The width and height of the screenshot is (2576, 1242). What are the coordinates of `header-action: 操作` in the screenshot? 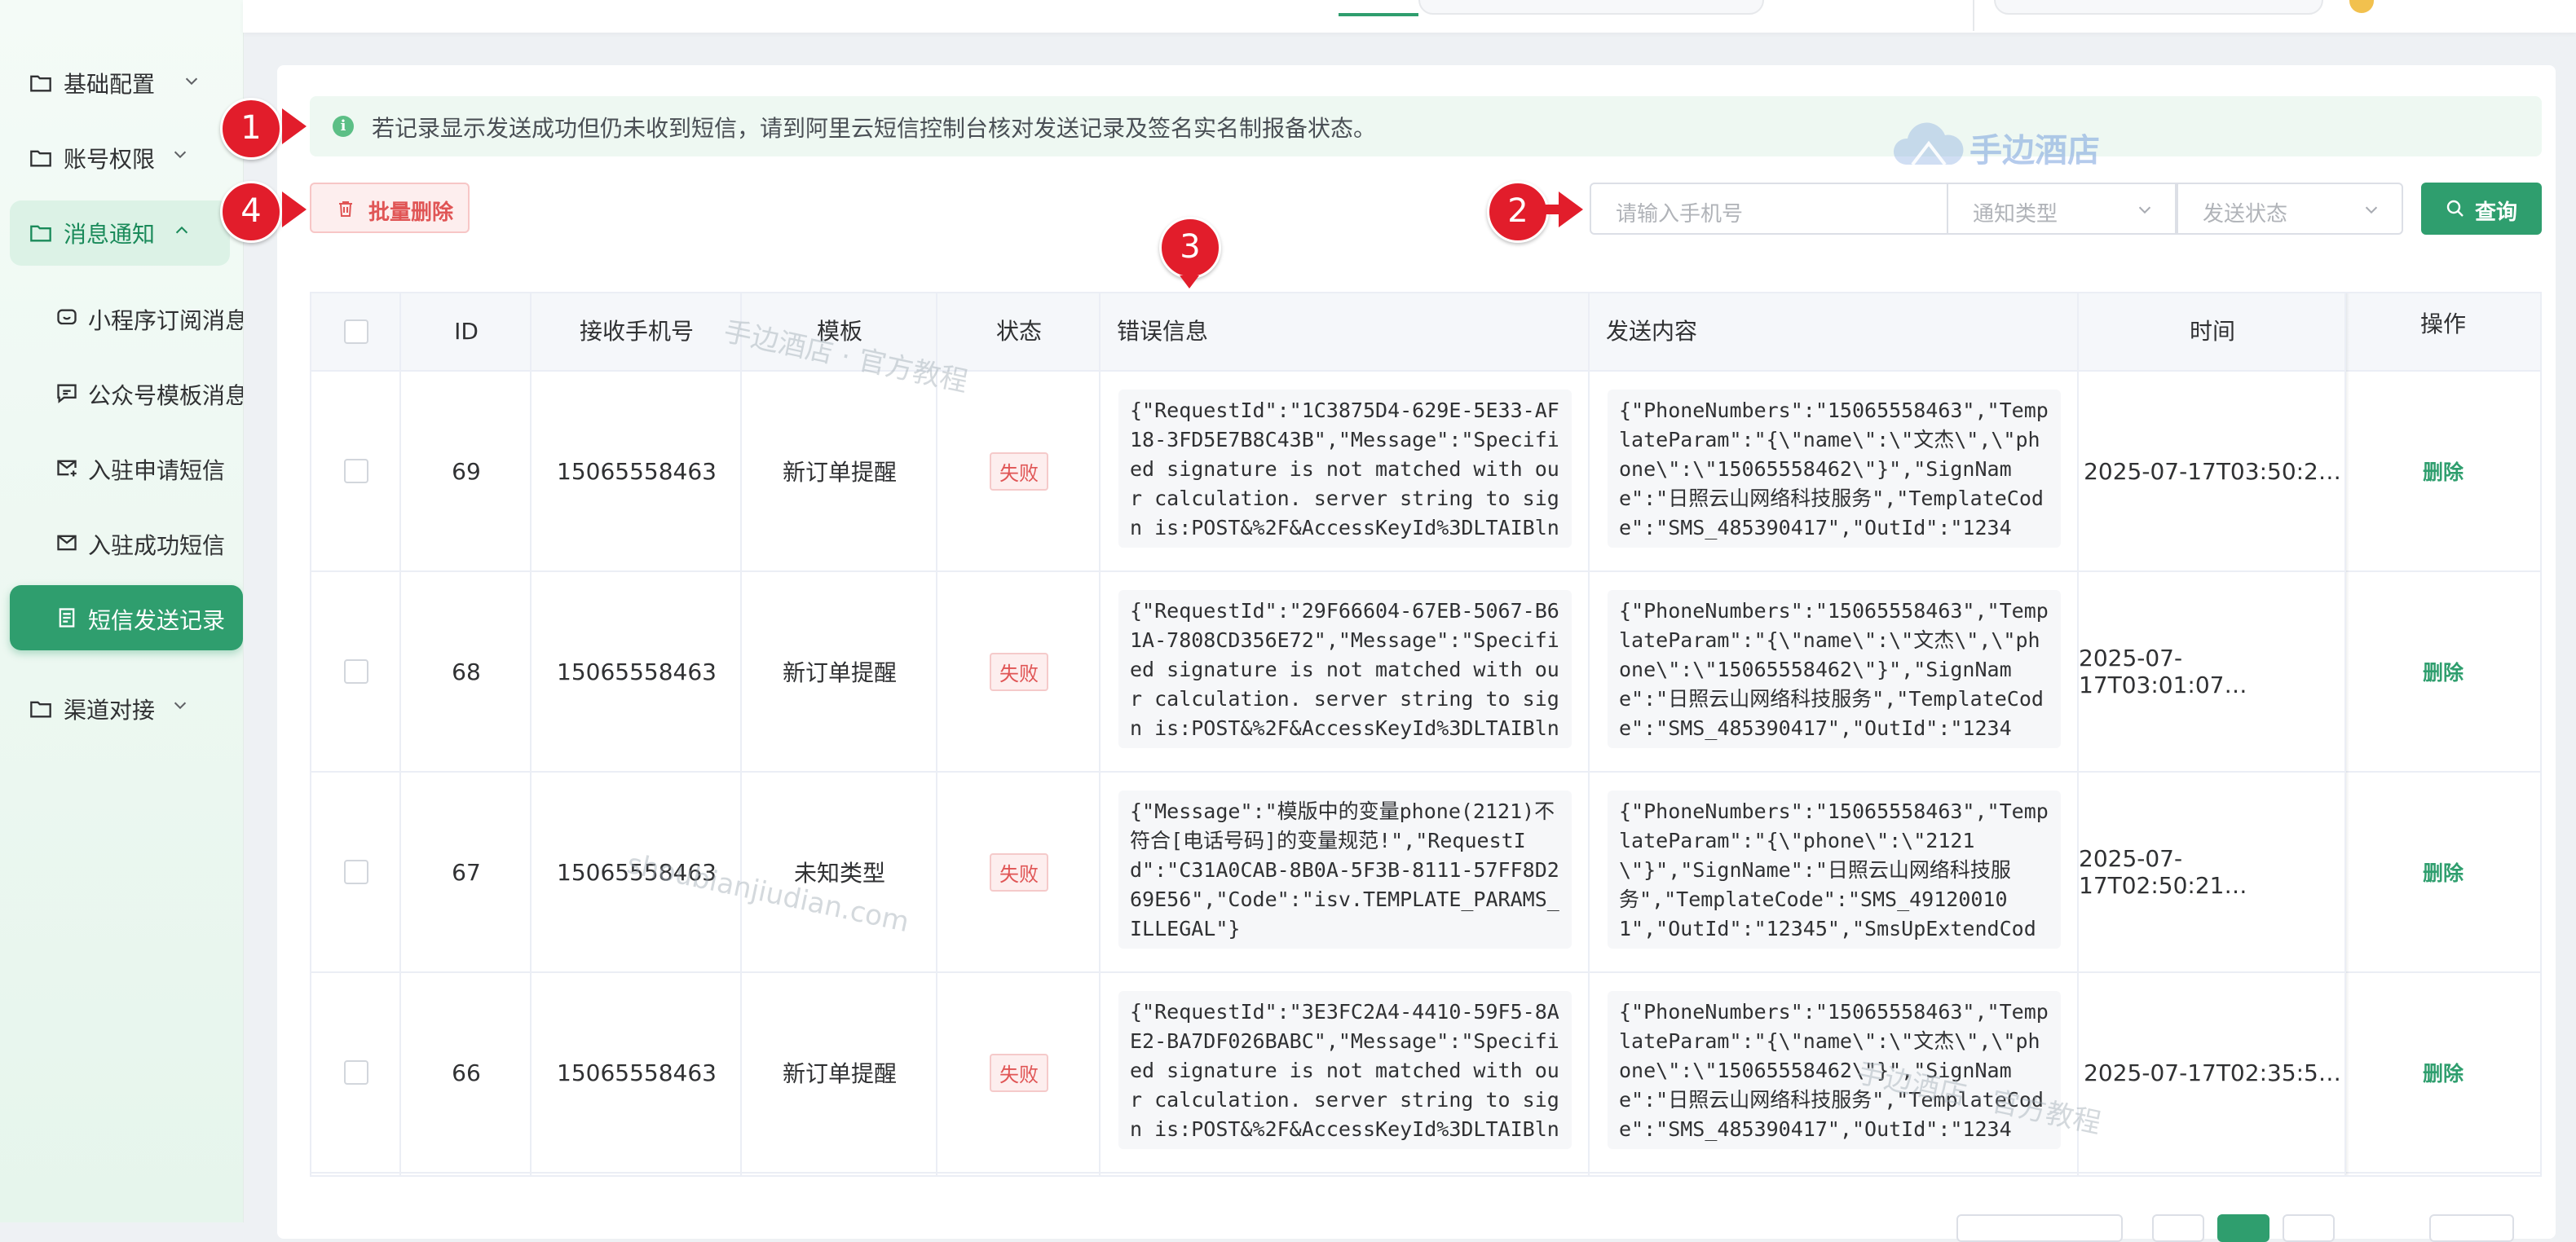 It's located at (2443, 331).